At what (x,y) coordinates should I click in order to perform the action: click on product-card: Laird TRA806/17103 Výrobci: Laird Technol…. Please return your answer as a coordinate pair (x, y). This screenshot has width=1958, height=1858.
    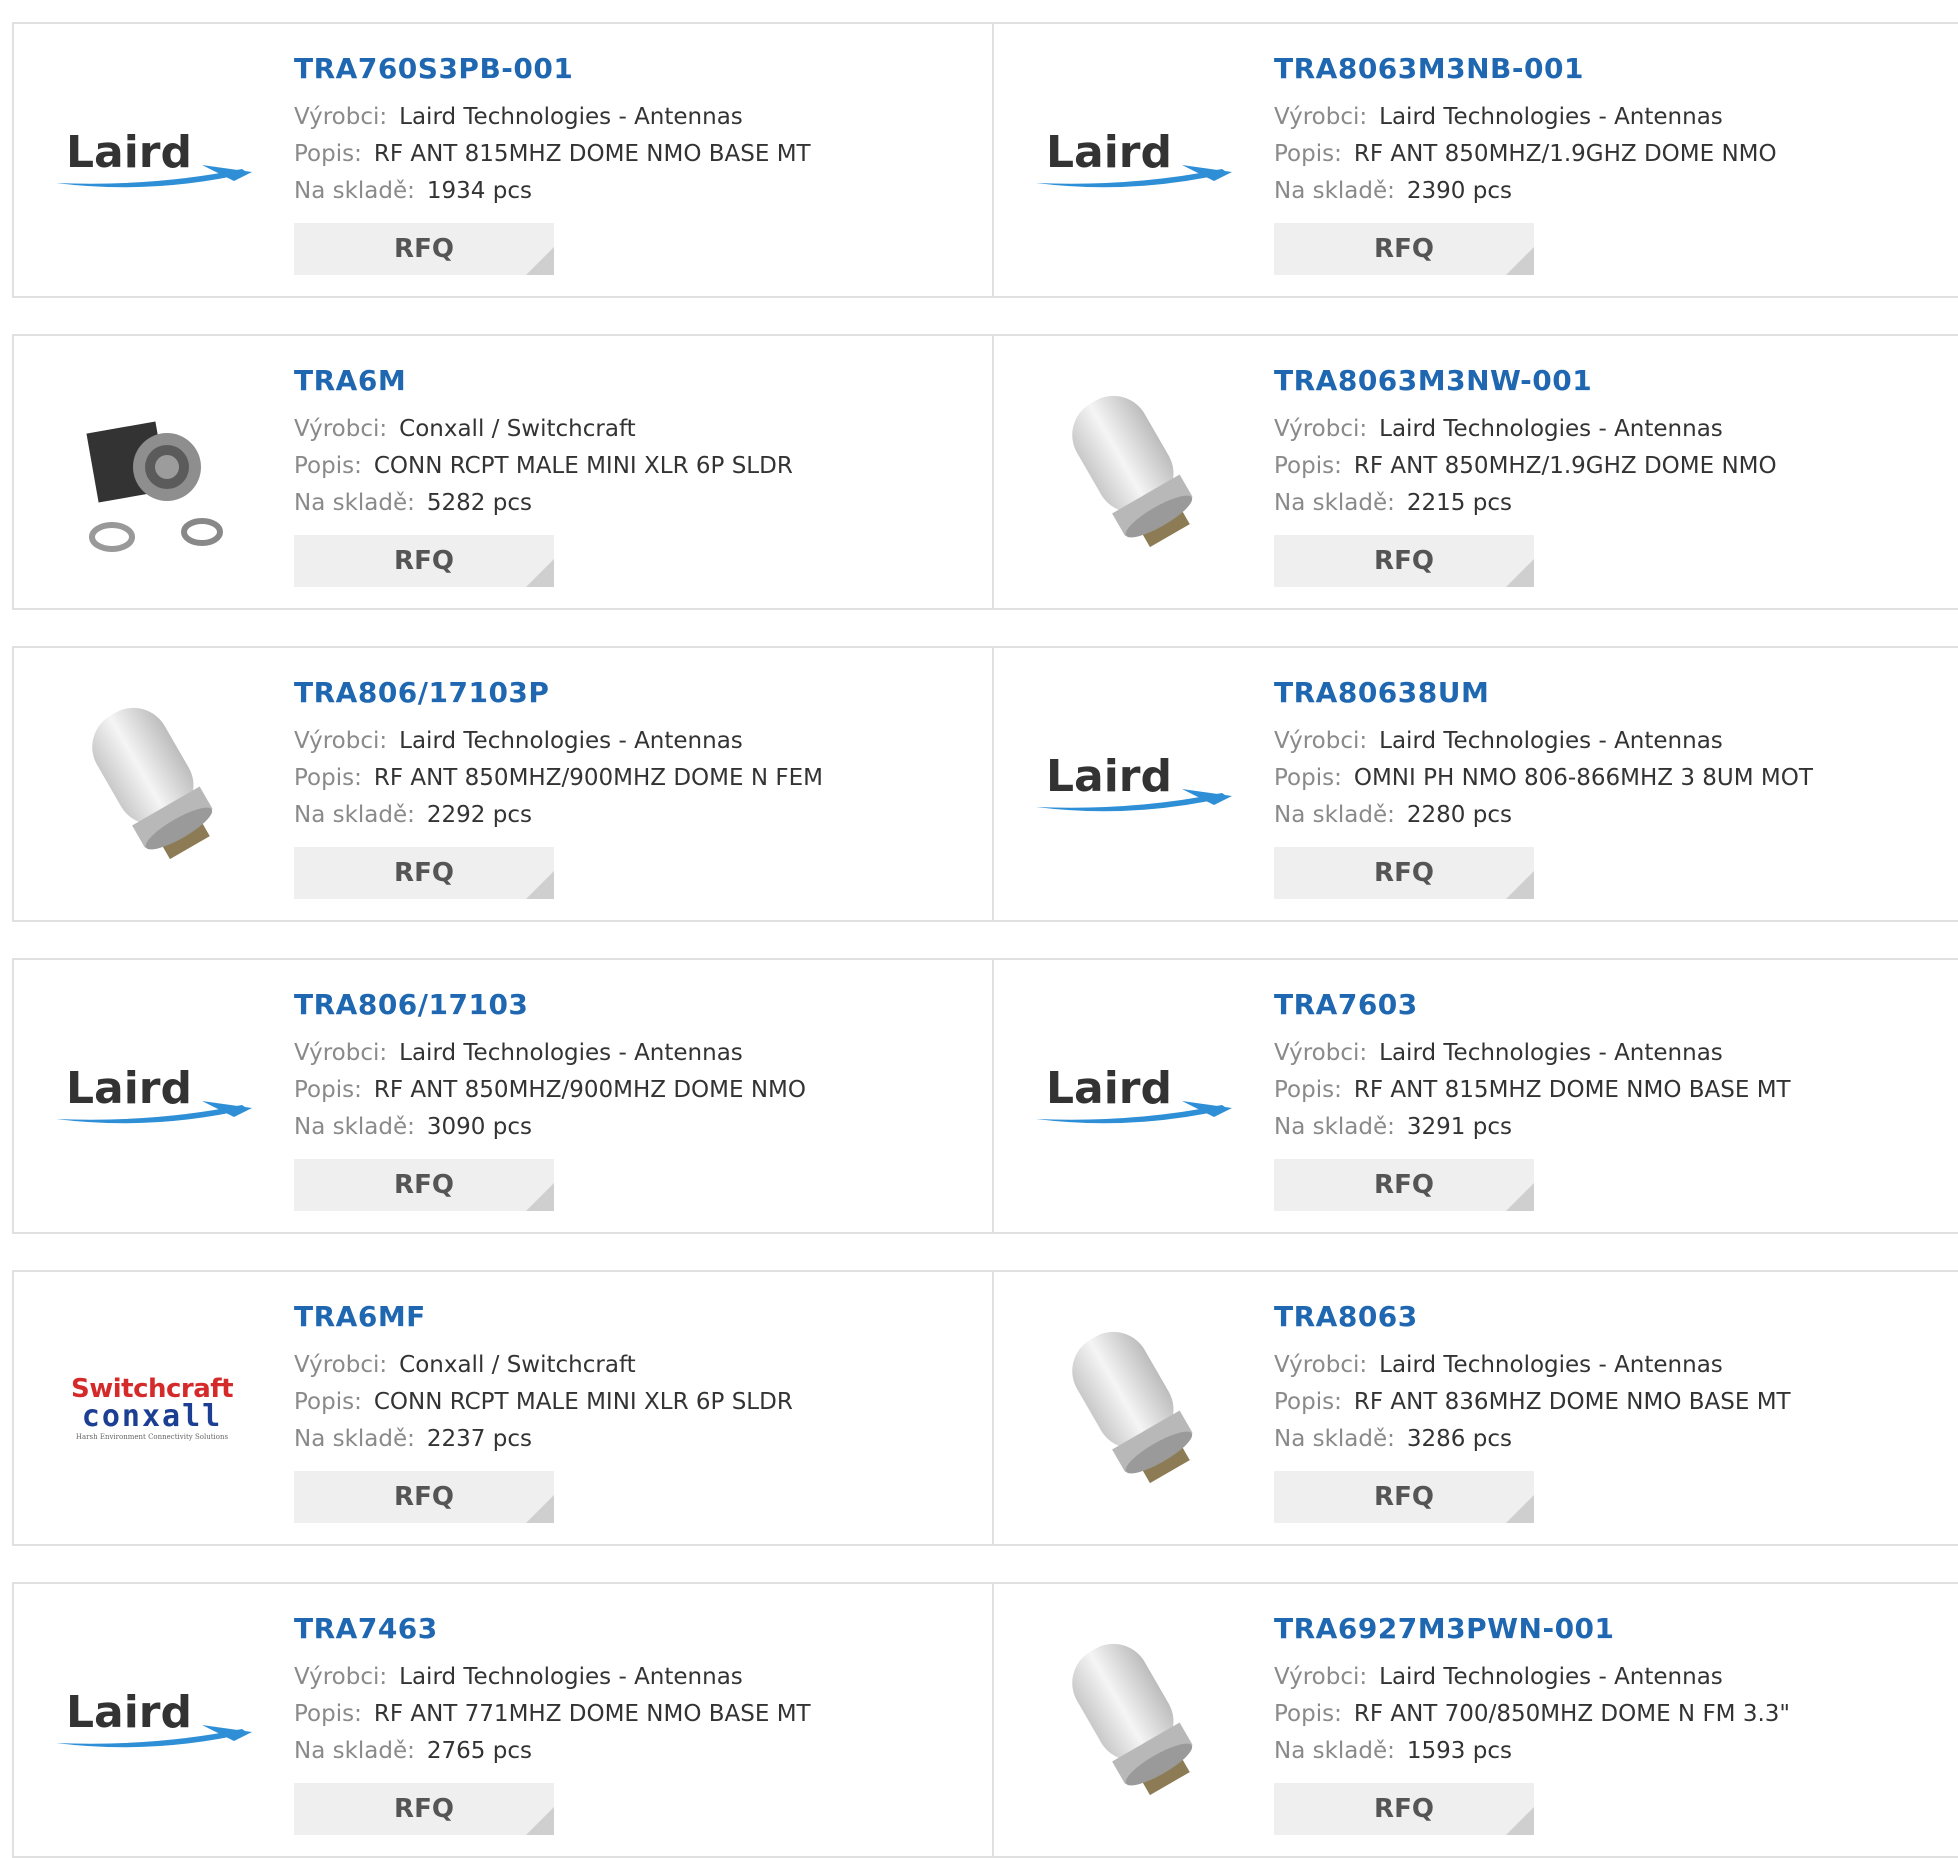
    Looking at the image, I should click on (503, 1096).